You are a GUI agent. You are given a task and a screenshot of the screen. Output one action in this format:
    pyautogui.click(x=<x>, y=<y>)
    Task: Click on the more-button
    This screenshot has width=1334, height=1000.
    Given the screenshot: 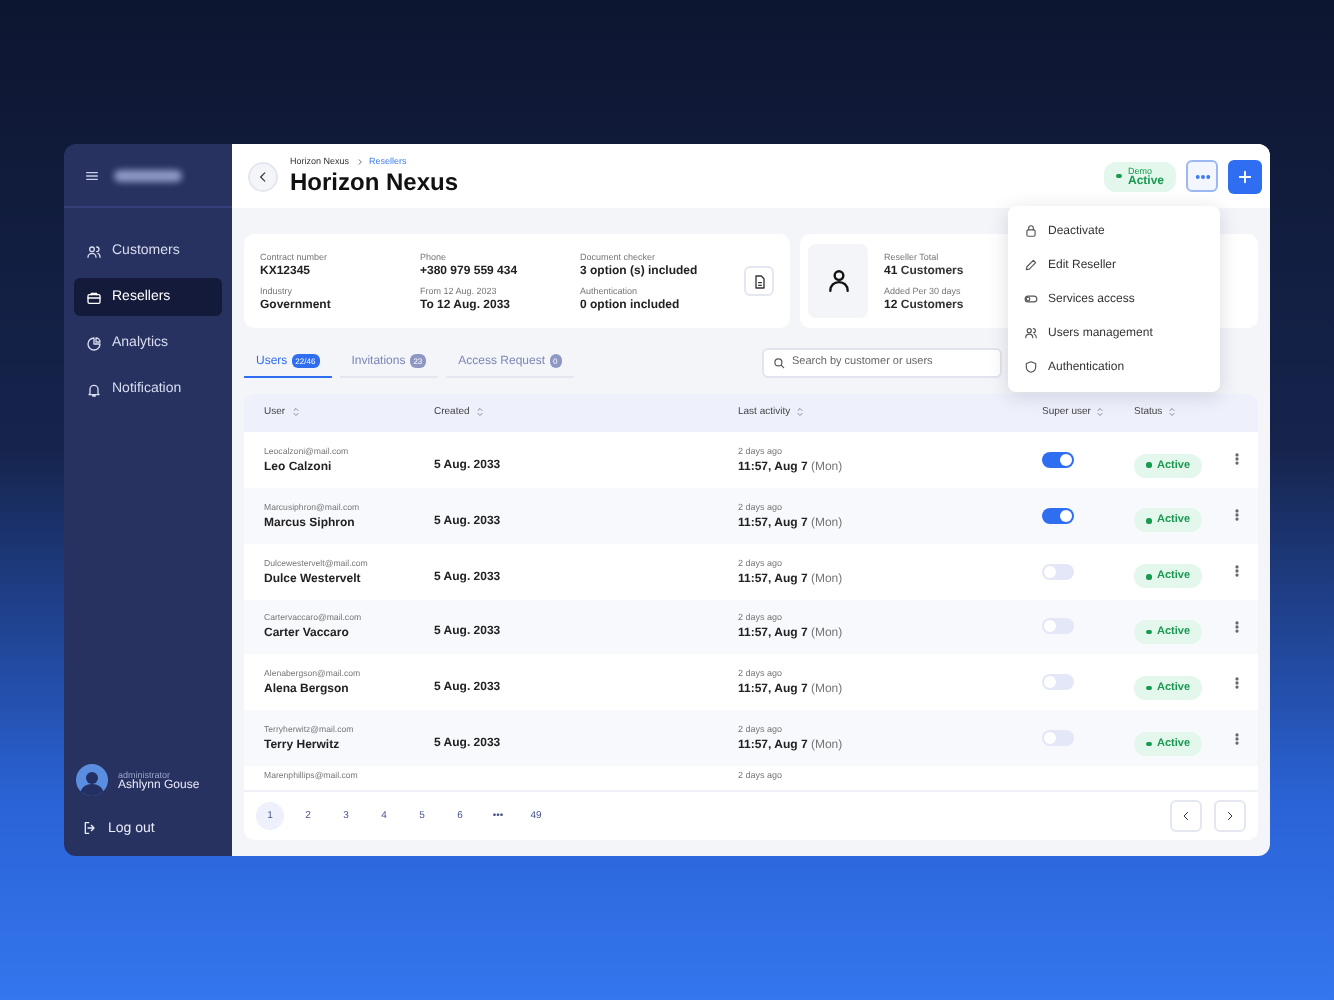 What is the action you would take?
    pyautogui.click(x=1202, y=176)
    